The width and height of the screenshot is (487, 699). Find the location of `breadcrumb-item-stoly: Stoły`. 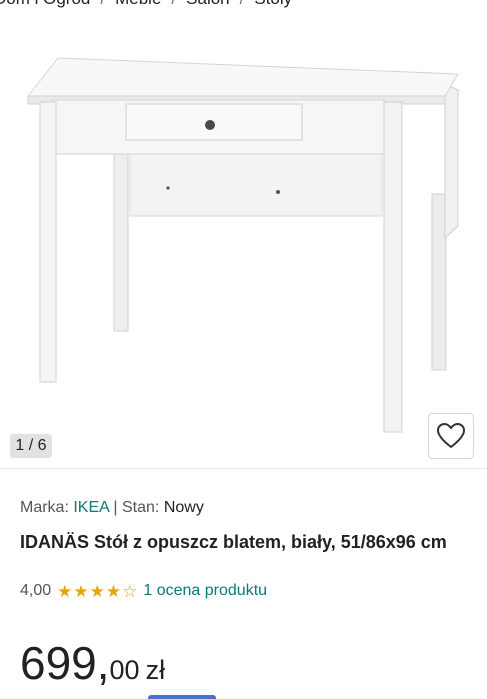

breadcrumb-item-stoly: Stoły is located at coordinates (273, 5).